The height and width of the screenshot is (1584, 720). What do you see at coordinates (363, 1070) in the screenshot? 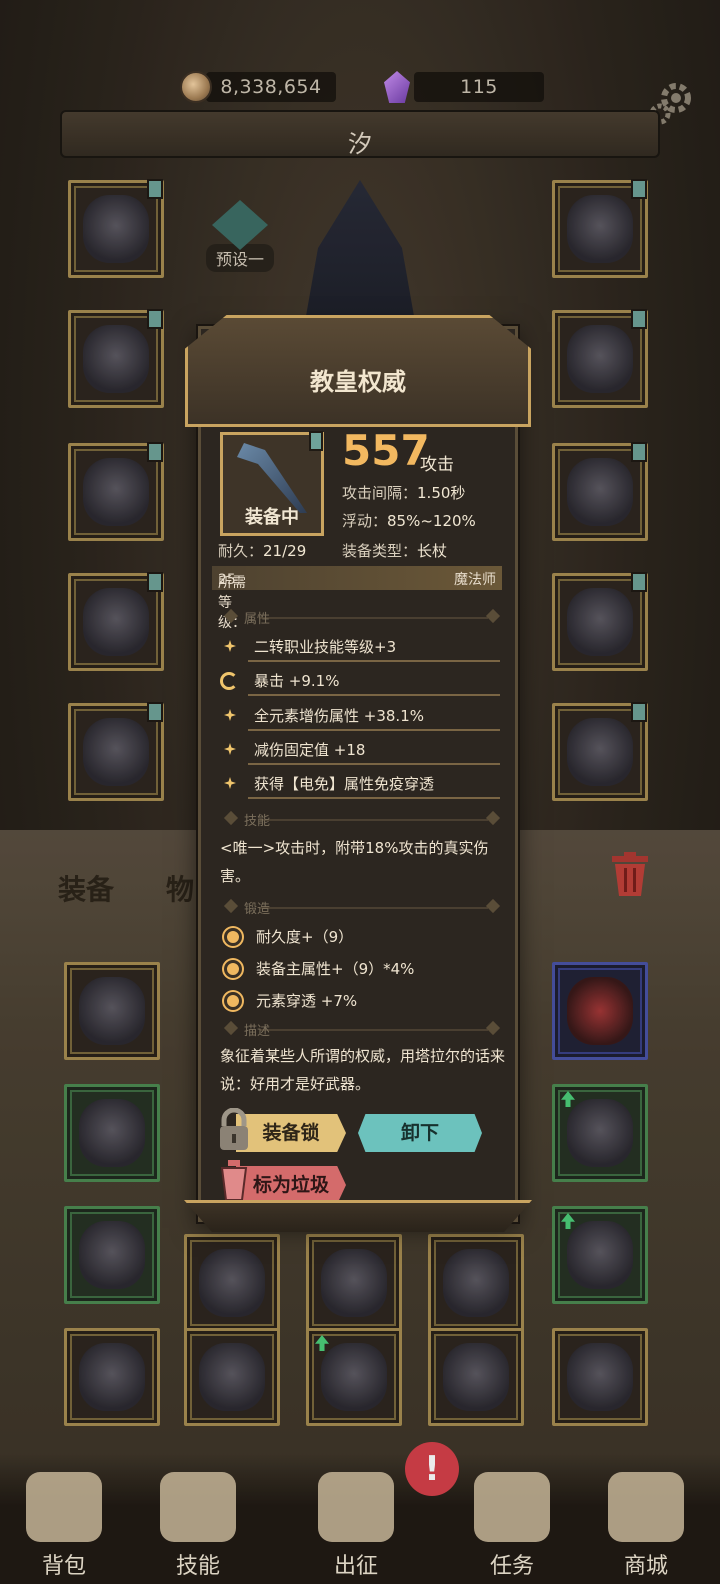
I see `item-description: 象征着某些人所谓的权威，用塔拉尔的话来说：好用才是好武器。` at bounding box center [363, 1070].